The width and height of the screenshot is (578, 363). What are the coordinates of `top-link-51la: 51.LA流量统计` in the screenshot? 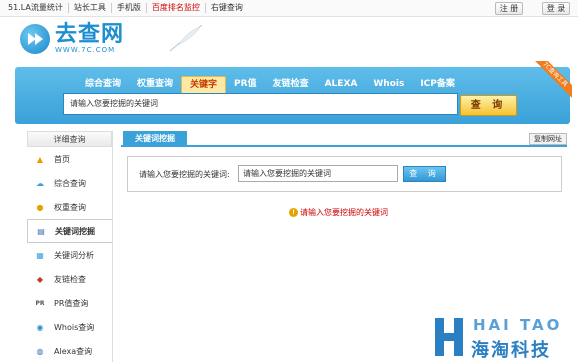 It's located at (38, 8).